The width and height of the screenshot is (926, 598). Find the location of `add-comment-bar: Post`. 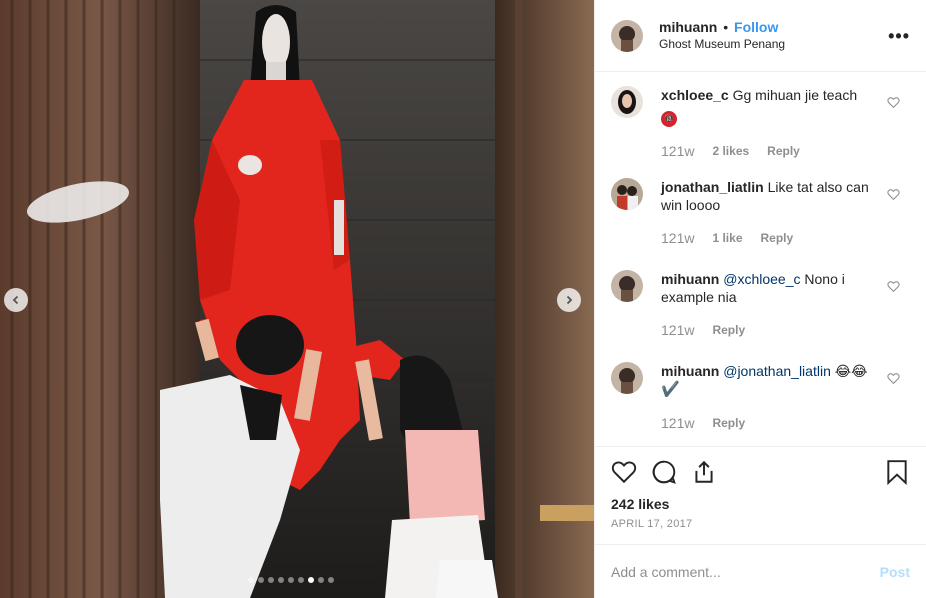

add-comment-bar: Post is located at coordinates (760, 571).